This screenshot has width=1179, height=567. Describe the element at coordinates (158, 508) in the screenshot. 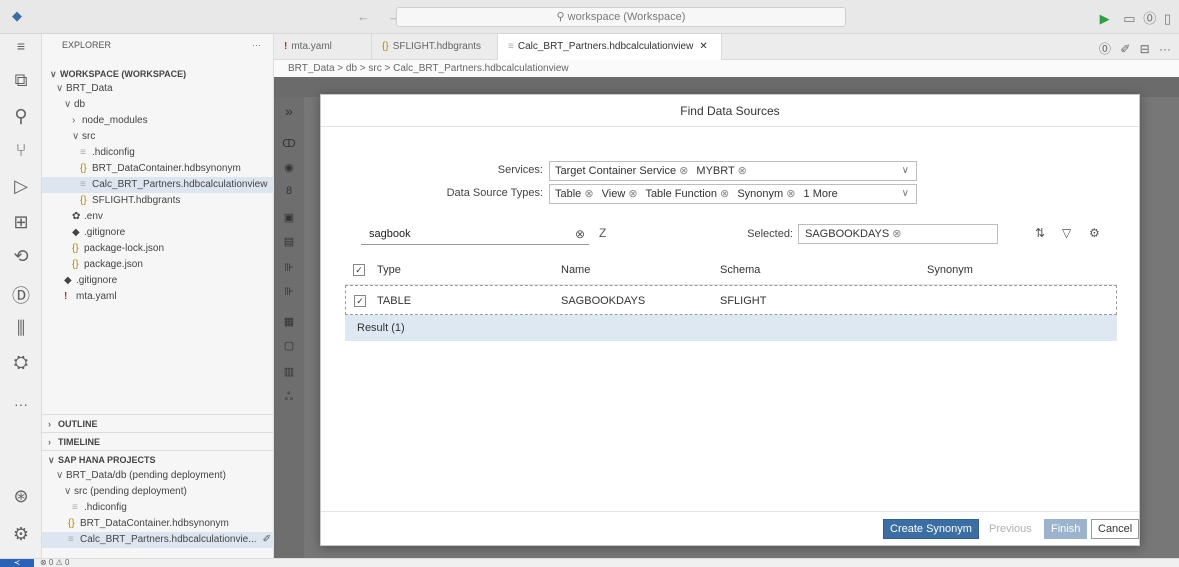

I see `hana-item-hdiconfig: ≡ .hdiconfig` at that location.